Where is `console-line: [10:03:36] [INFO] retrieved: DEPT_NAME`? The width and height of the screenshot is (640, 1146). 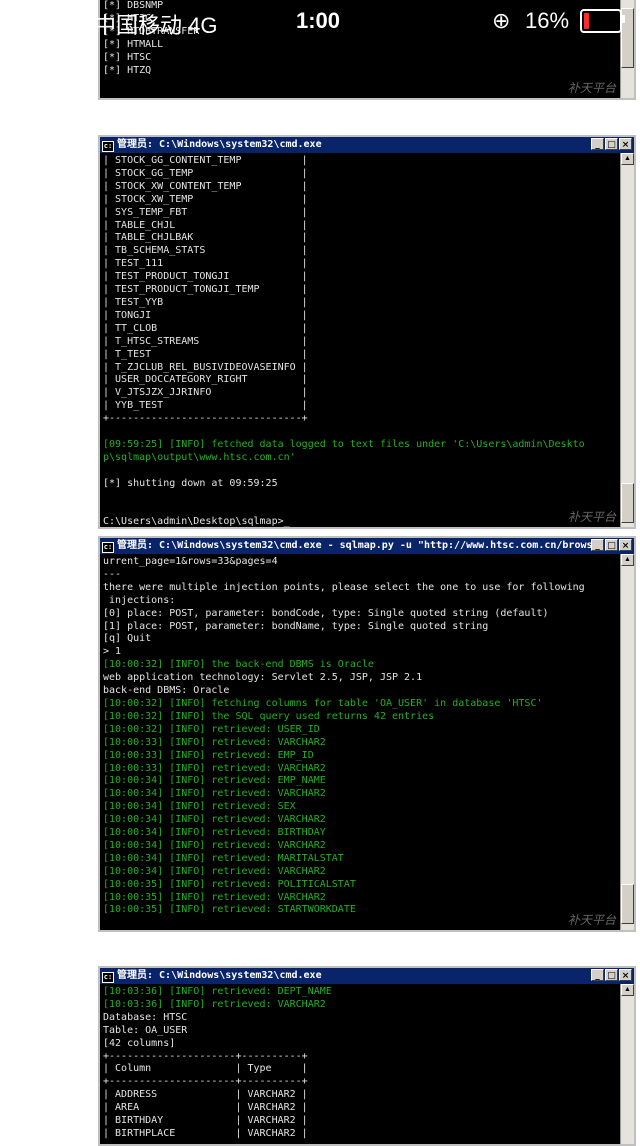
console-line: [10:03:36] [INFO] retrieved: DEPT_NAME is located at coordinates (217, 991).